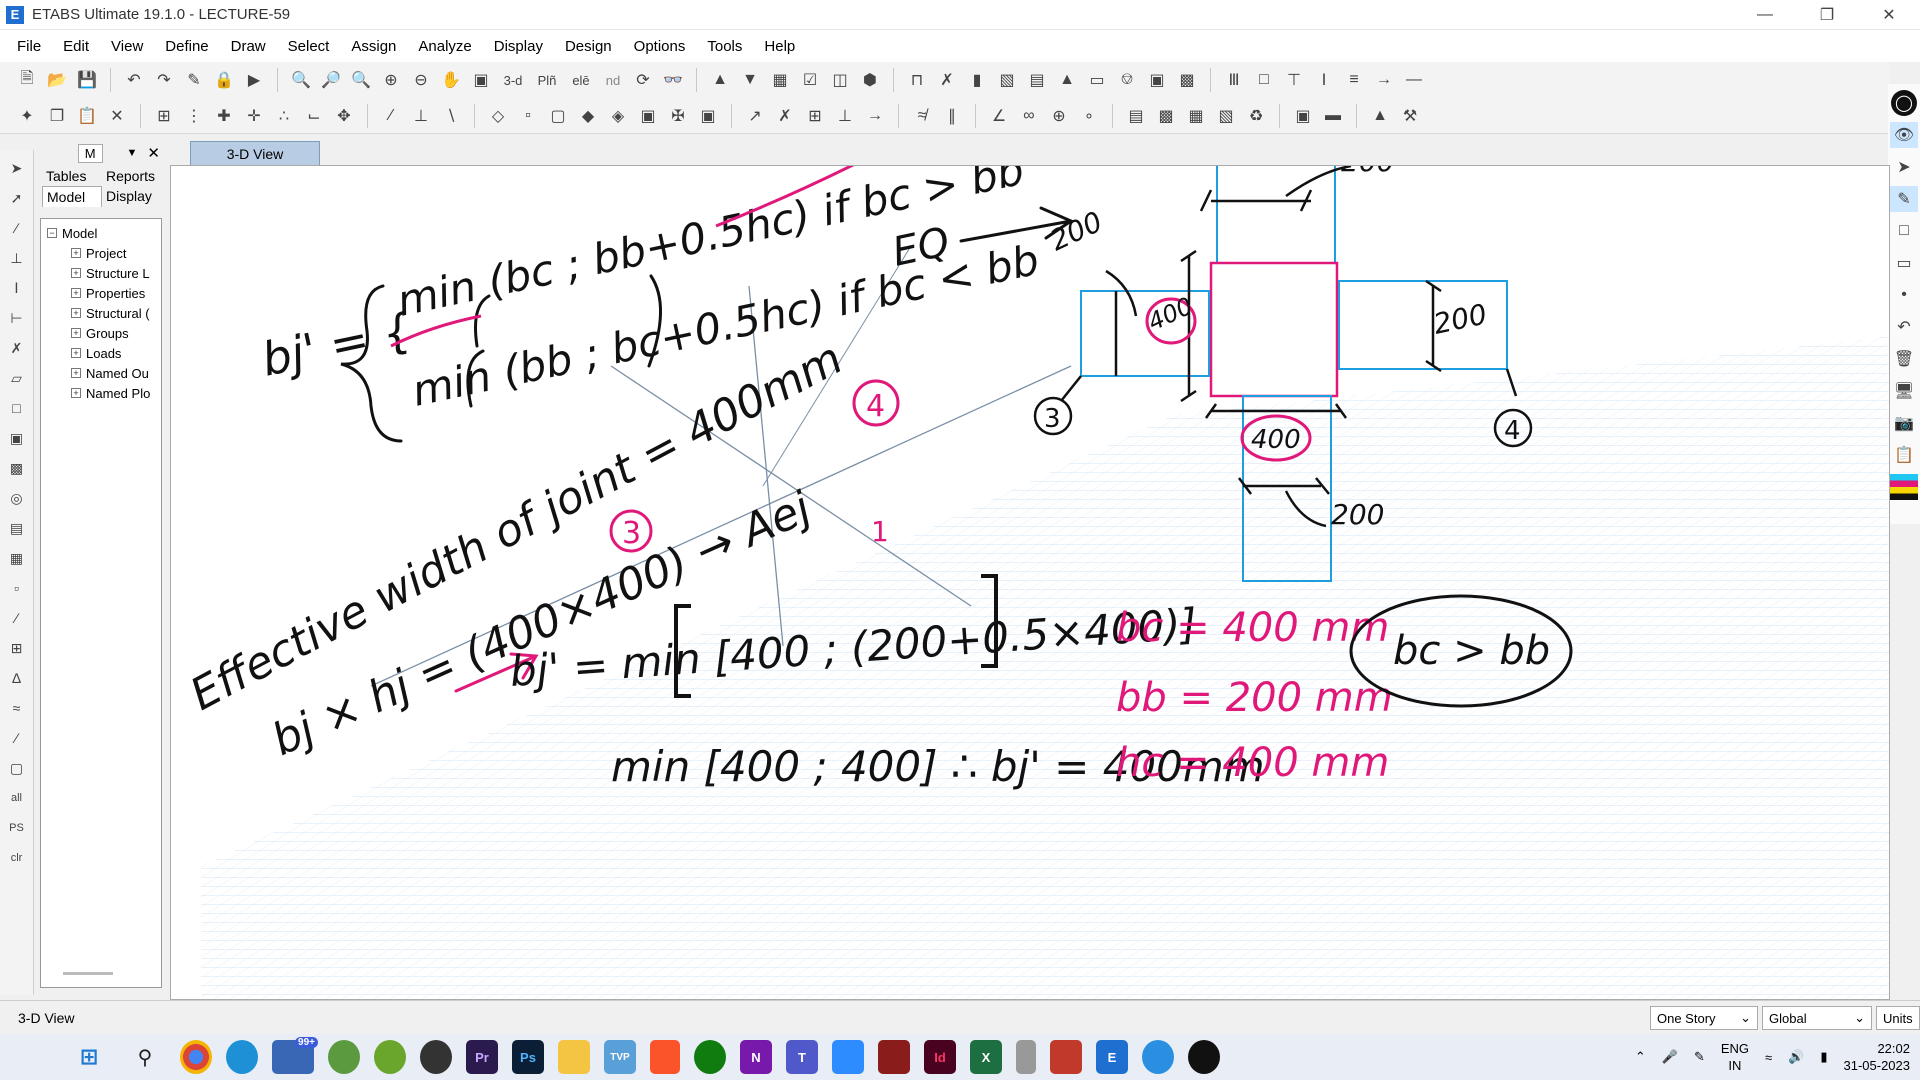 The width and height of the screenshot is (1920, 1080). What do you see at coordinates (87, 80) in the screenshot?
I see `save-icon: 💾` at bounding box center [87, 80].